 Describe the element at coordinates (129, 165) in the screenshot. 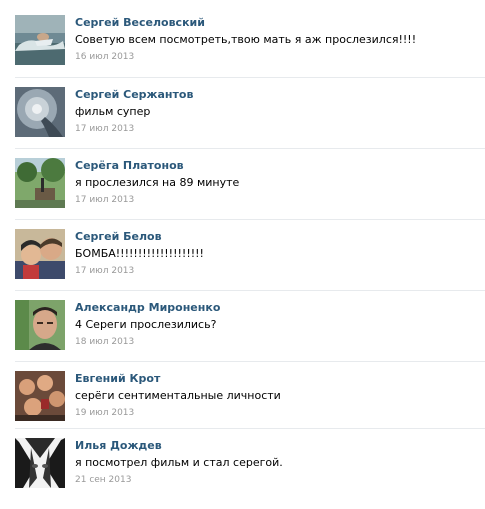

I see `comment-author: Серёга Платонов` at that location.